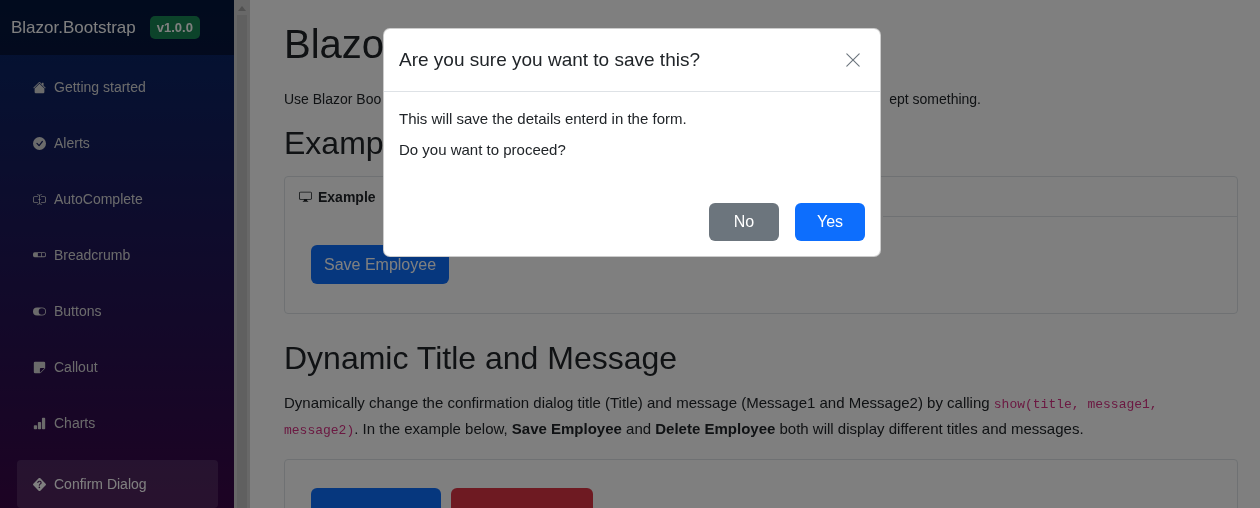  What do you see at coordinates (543, 118) in the screenshot?
I see `dialog-message: This will save the details enterd in the form.` at bounding box center [543, 118].